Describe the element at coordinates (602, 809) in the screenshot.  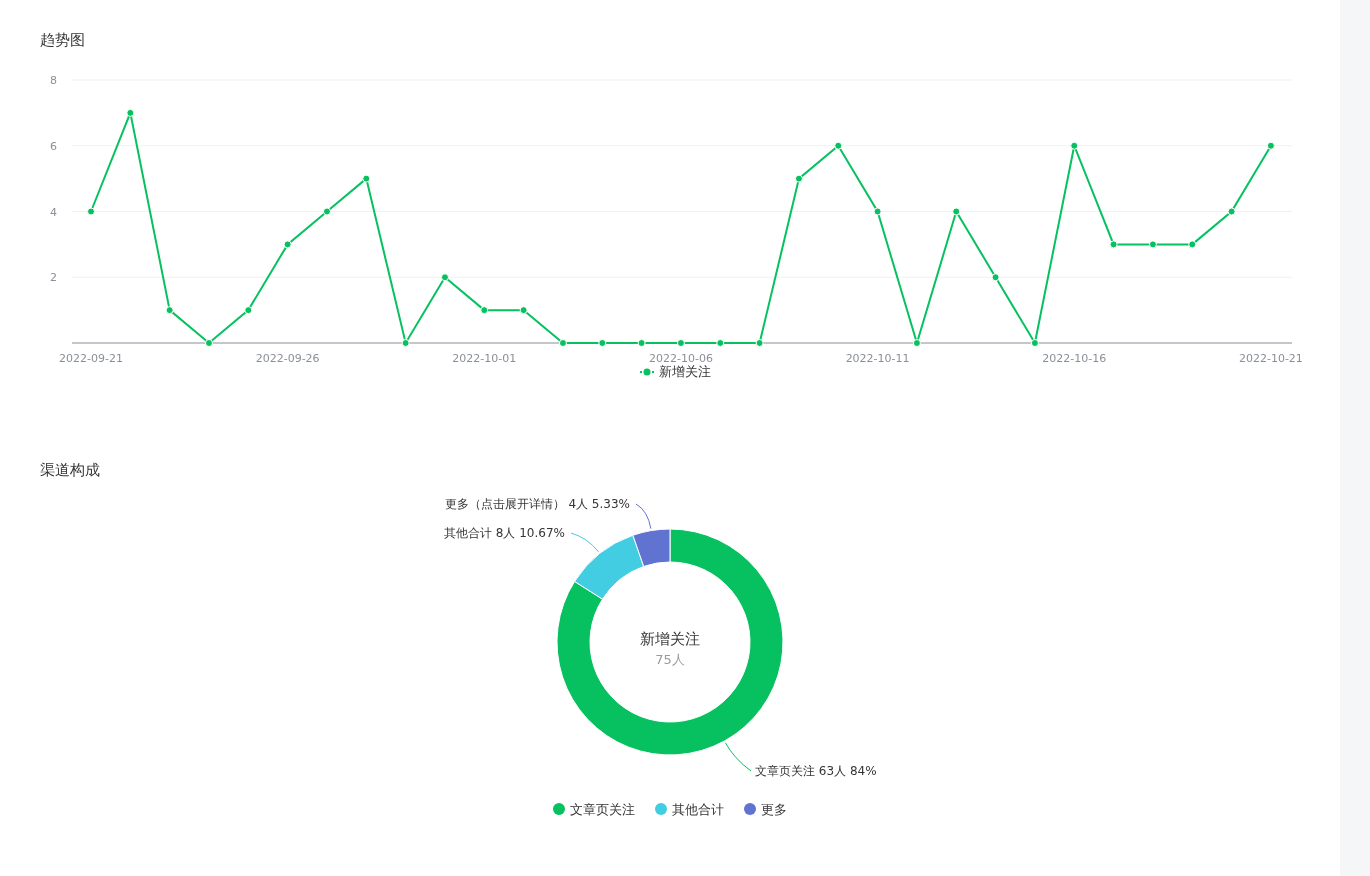
I see `legend-label: 文章页关注` at that location.